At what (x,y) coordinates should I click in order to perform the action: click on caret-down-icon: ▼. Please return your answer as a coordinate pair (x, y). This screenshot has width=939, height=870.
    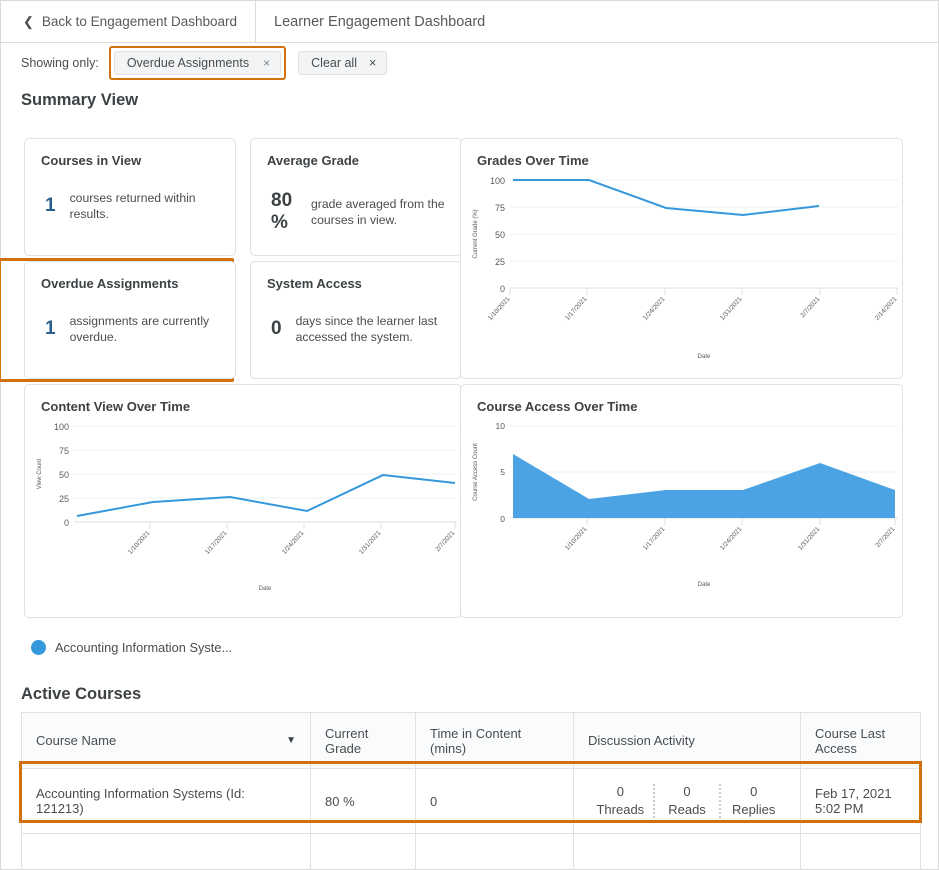
    Looking at the image, I should click on (291, 740).